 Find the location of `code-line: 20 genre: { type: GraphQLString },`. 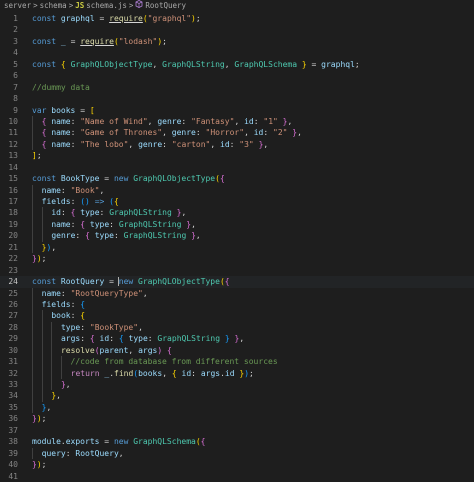

code-line: 20 genre: { type: GraphQLString }, is located at coordinates (237, 236).